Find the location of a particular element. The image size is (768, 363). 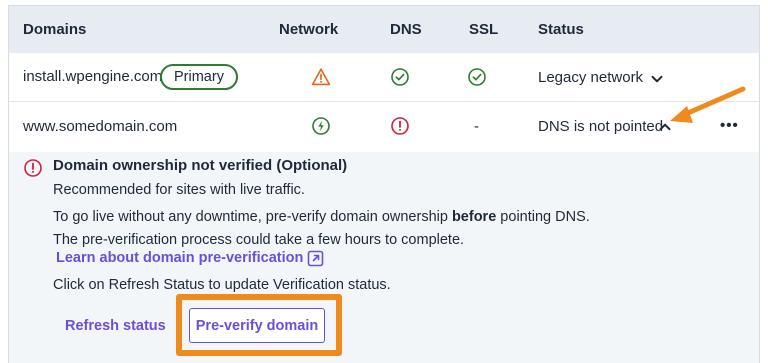

header-dns: DNS is located at coordinates (406, 29).